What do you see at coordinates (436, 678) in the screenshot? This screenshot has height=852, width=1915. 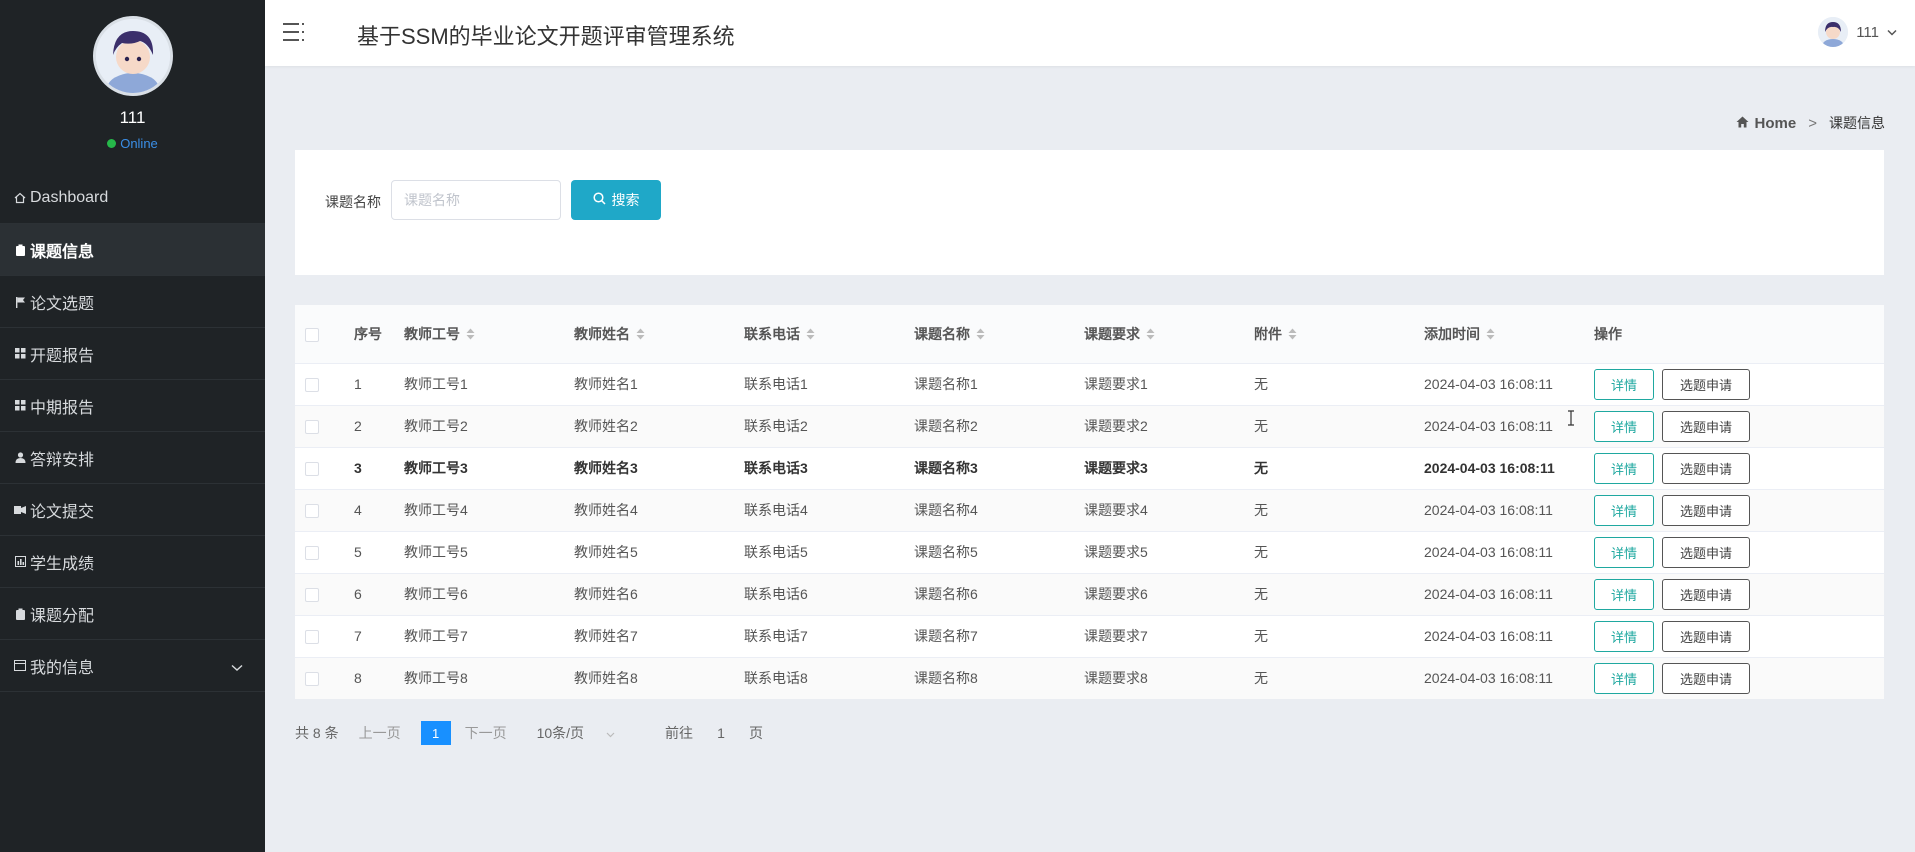 I see `cell-teacher-id: 教师工号8` at bounding box center [436, 678].